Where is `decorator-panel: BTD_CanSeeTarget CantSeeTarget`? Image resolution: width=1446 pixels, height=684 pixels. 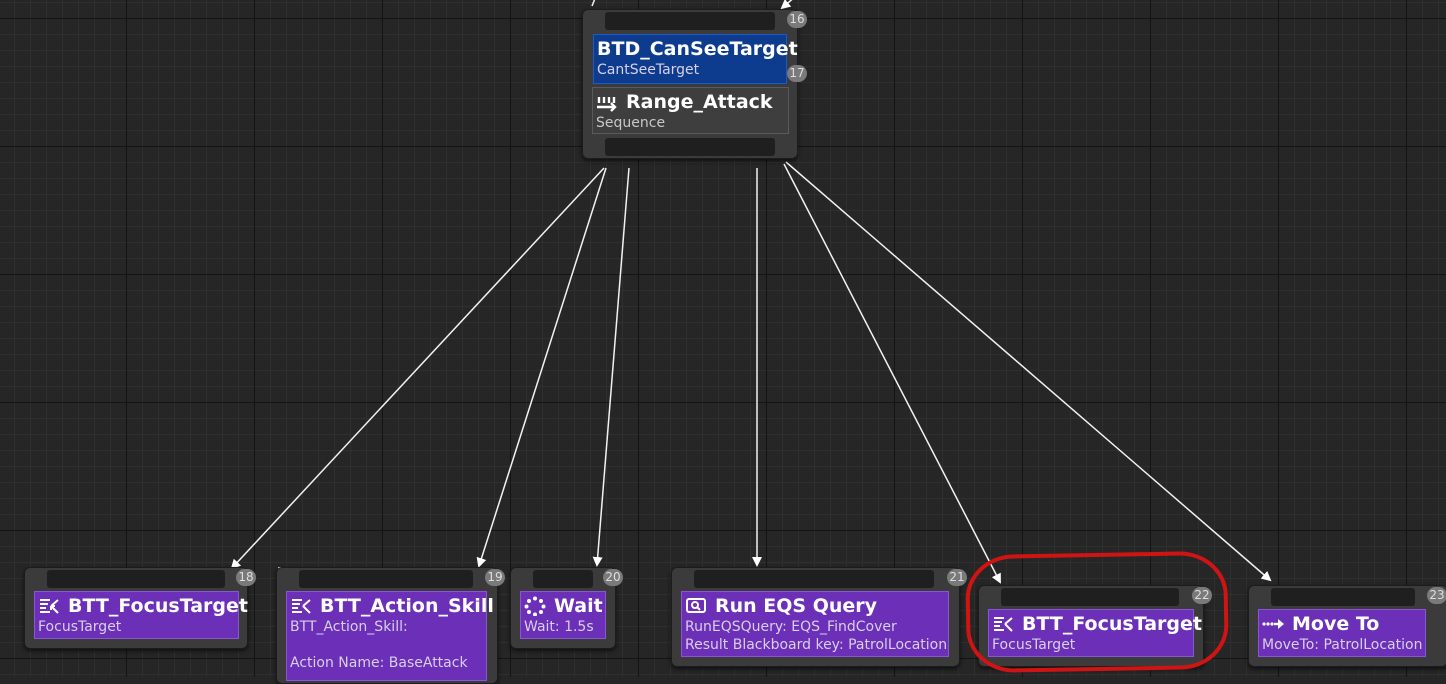
decorator-panel: BTD_CanSeeTarget CantSeeTarget is located at coordinates (695, 59).